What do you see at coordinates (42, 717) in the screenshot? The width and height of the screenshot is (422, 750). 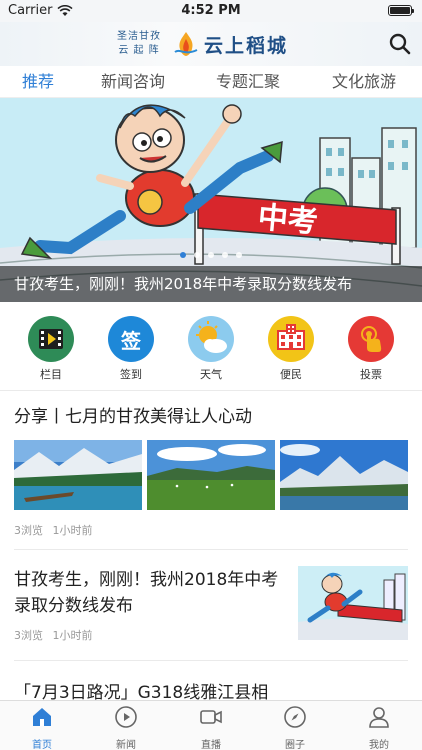 I see `home-icon` at bounding box center [42, 717].